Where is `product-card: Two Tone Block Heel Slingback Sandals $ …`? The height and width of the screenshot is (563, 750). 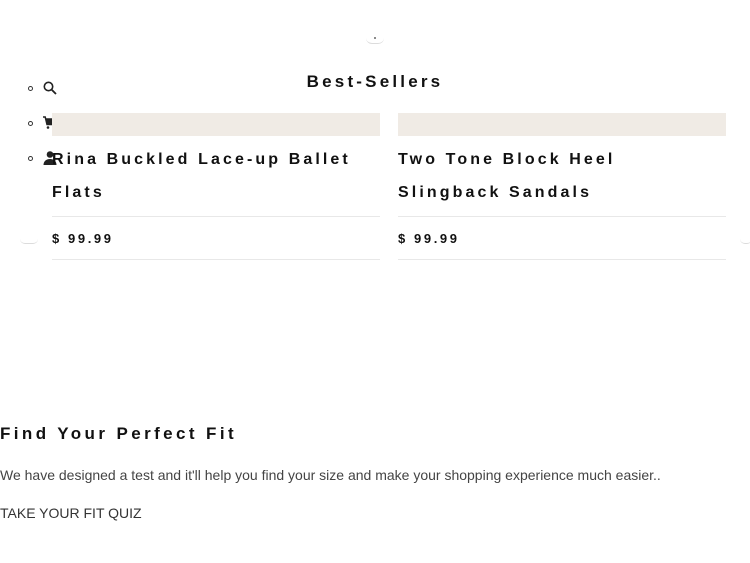
product-card: Two Tone Block Heel Slingback Sandals $ … is located at coordinates (562, 186).